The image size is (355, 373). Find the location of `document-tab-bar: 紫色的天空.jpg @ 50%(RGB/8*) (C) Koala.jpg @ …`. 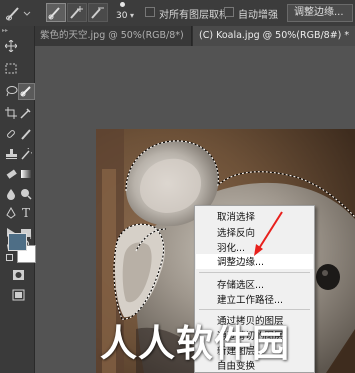

document-tab-bar: 紫色的天空.jpg @ 50%(RGB/8*) (C) Koala.jpg @ … is located at coordinates (194, 36).